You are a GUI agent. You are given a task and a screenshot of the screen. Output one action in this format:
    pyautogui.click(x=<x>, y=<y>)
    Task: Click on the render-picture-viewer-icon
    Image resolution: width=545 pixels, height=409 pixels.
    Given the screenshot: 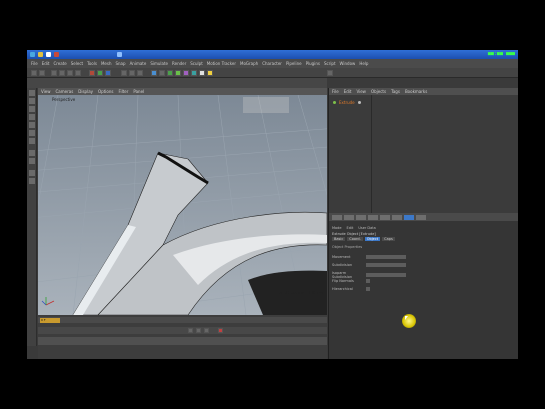 What is the action you would take?
    pyautogui.click(x=132, y=73)
    